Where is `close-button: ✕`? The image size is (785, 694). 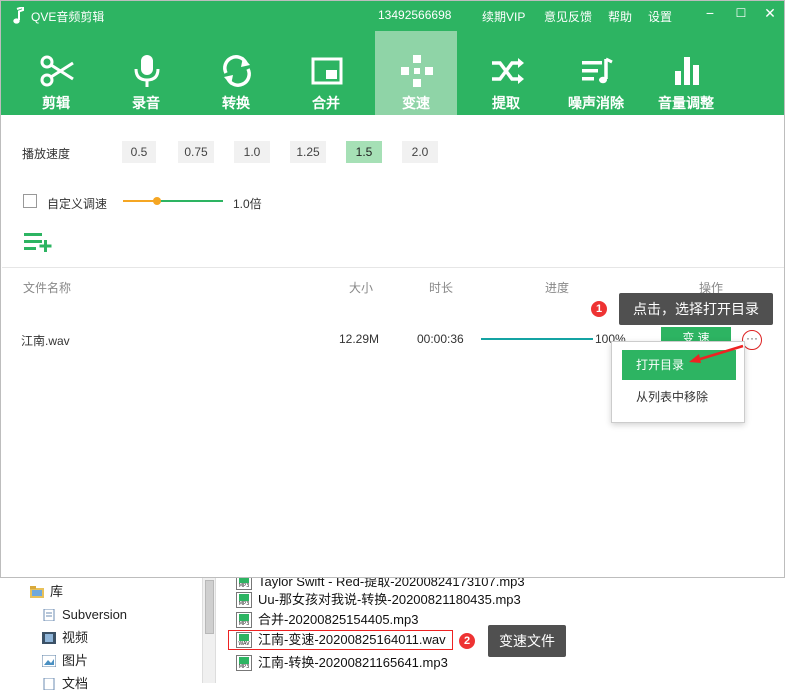 close-button: ✕ is located at coordinates (770, 14).